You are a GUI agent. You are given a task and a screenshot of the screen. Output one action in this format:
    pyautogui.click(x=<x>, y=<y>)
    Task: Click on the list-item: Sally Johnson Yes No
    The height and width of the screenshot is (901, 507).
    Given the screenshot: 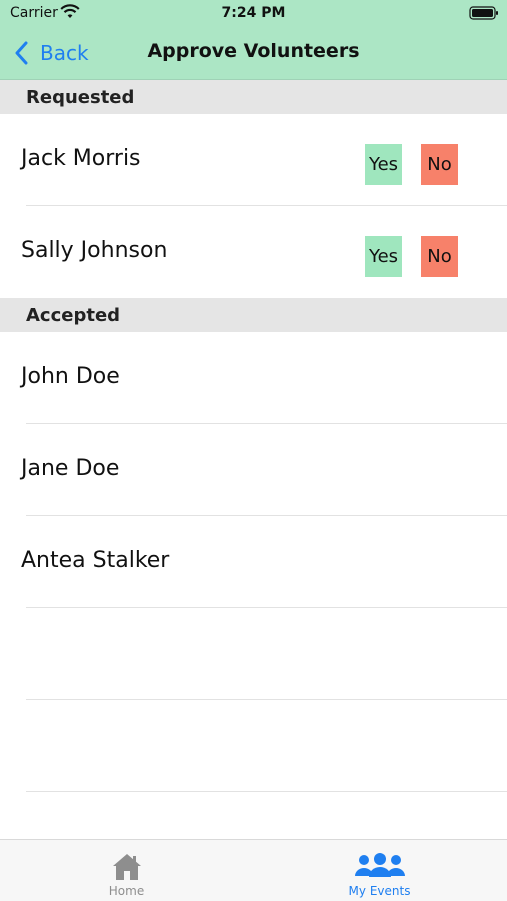 What is the action you would take?
    pyautogui.click(x=253, y=252)
    